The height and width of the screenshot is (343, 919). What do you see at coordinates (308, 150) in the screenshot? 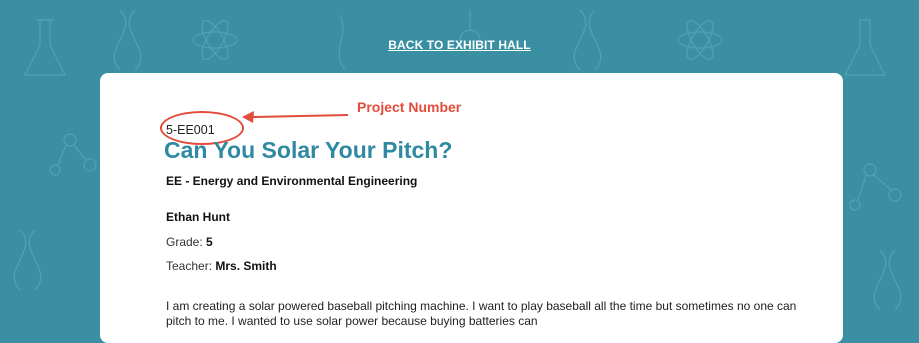
I see `project-title: Can You Solar Your Pitch?` at bounding box center [308, 150].